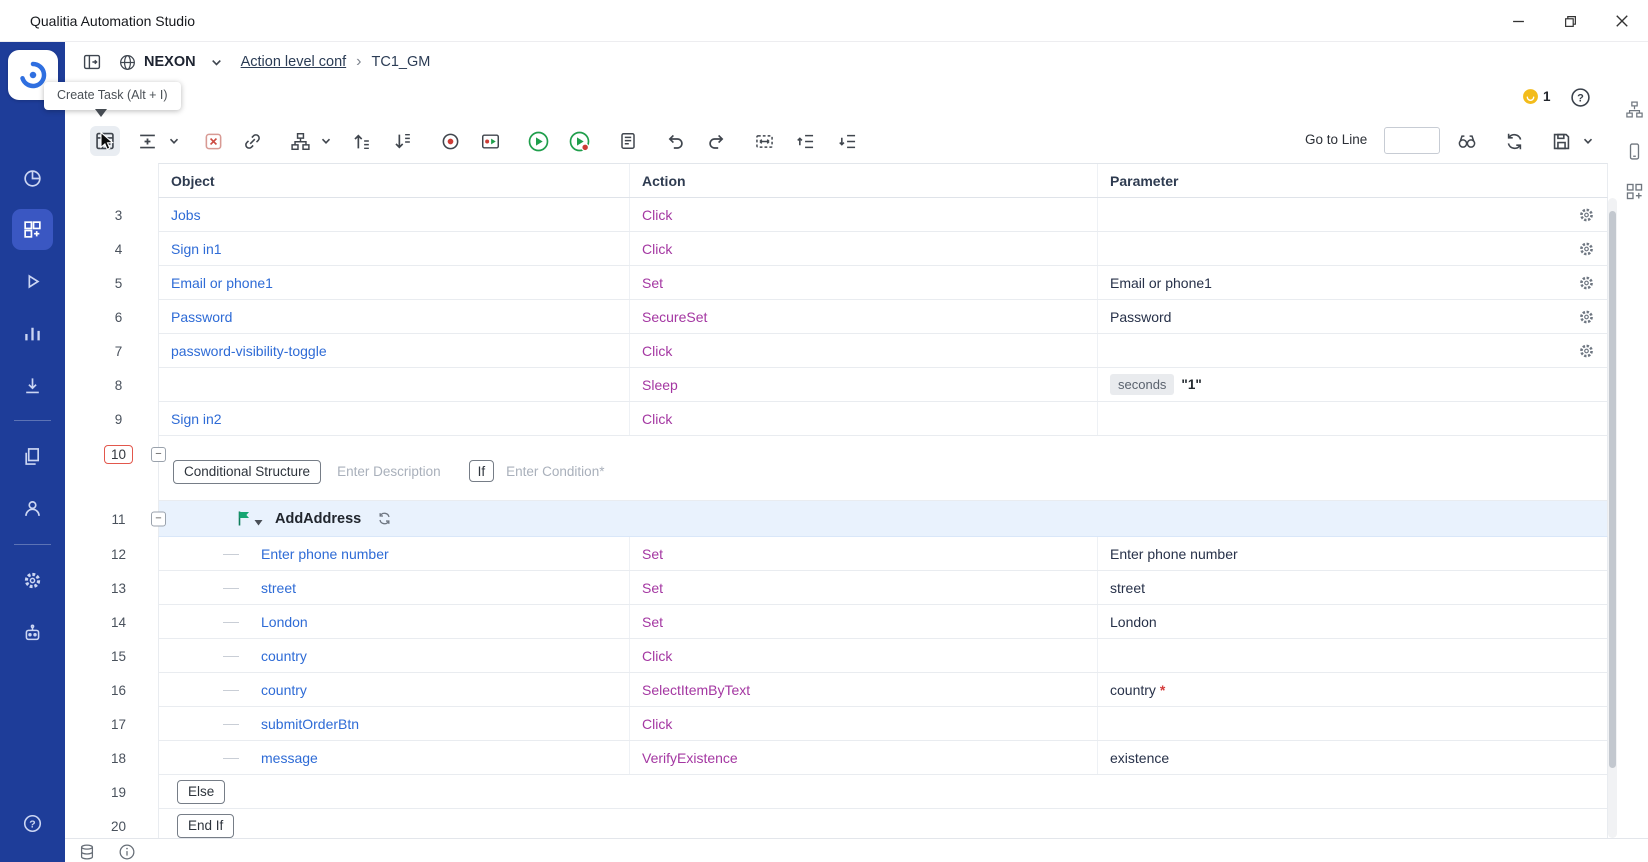 The image size is (1648, 862). Describe the element at coordinates (883, 724) in the screenshot. I see `row-content: submitOrderBtn Click` at that location.